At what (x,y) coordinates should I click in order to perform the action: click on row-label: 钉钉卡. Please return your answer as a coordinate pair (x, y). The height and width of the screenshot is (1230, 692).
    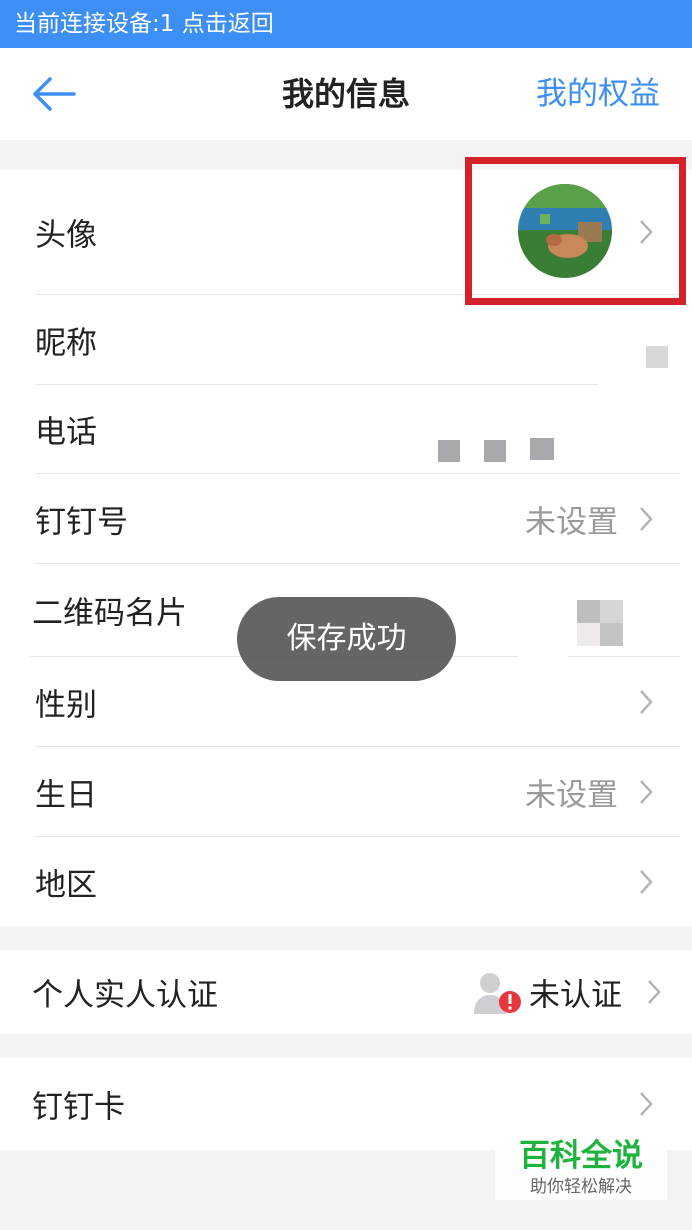
    Looking at the image, I should click on (78, 1107).